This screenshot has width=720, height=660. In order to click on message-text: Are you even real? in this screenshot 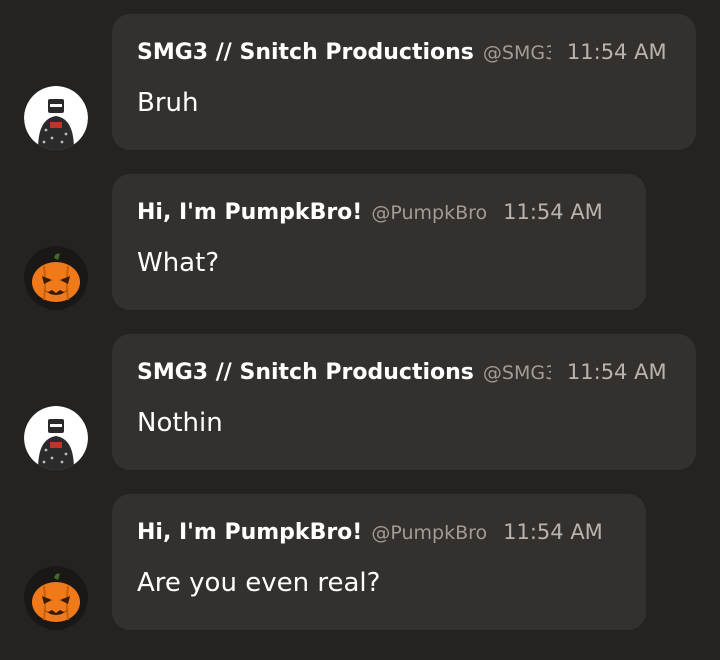, I will do `click(259, 583)`.